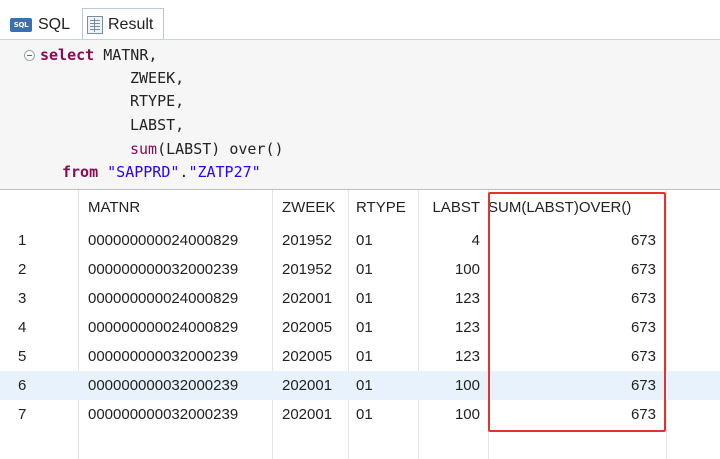 This screenshot has height=459, width=720. I want to click on sql-line: ZWEEK,, so click(157, 78).